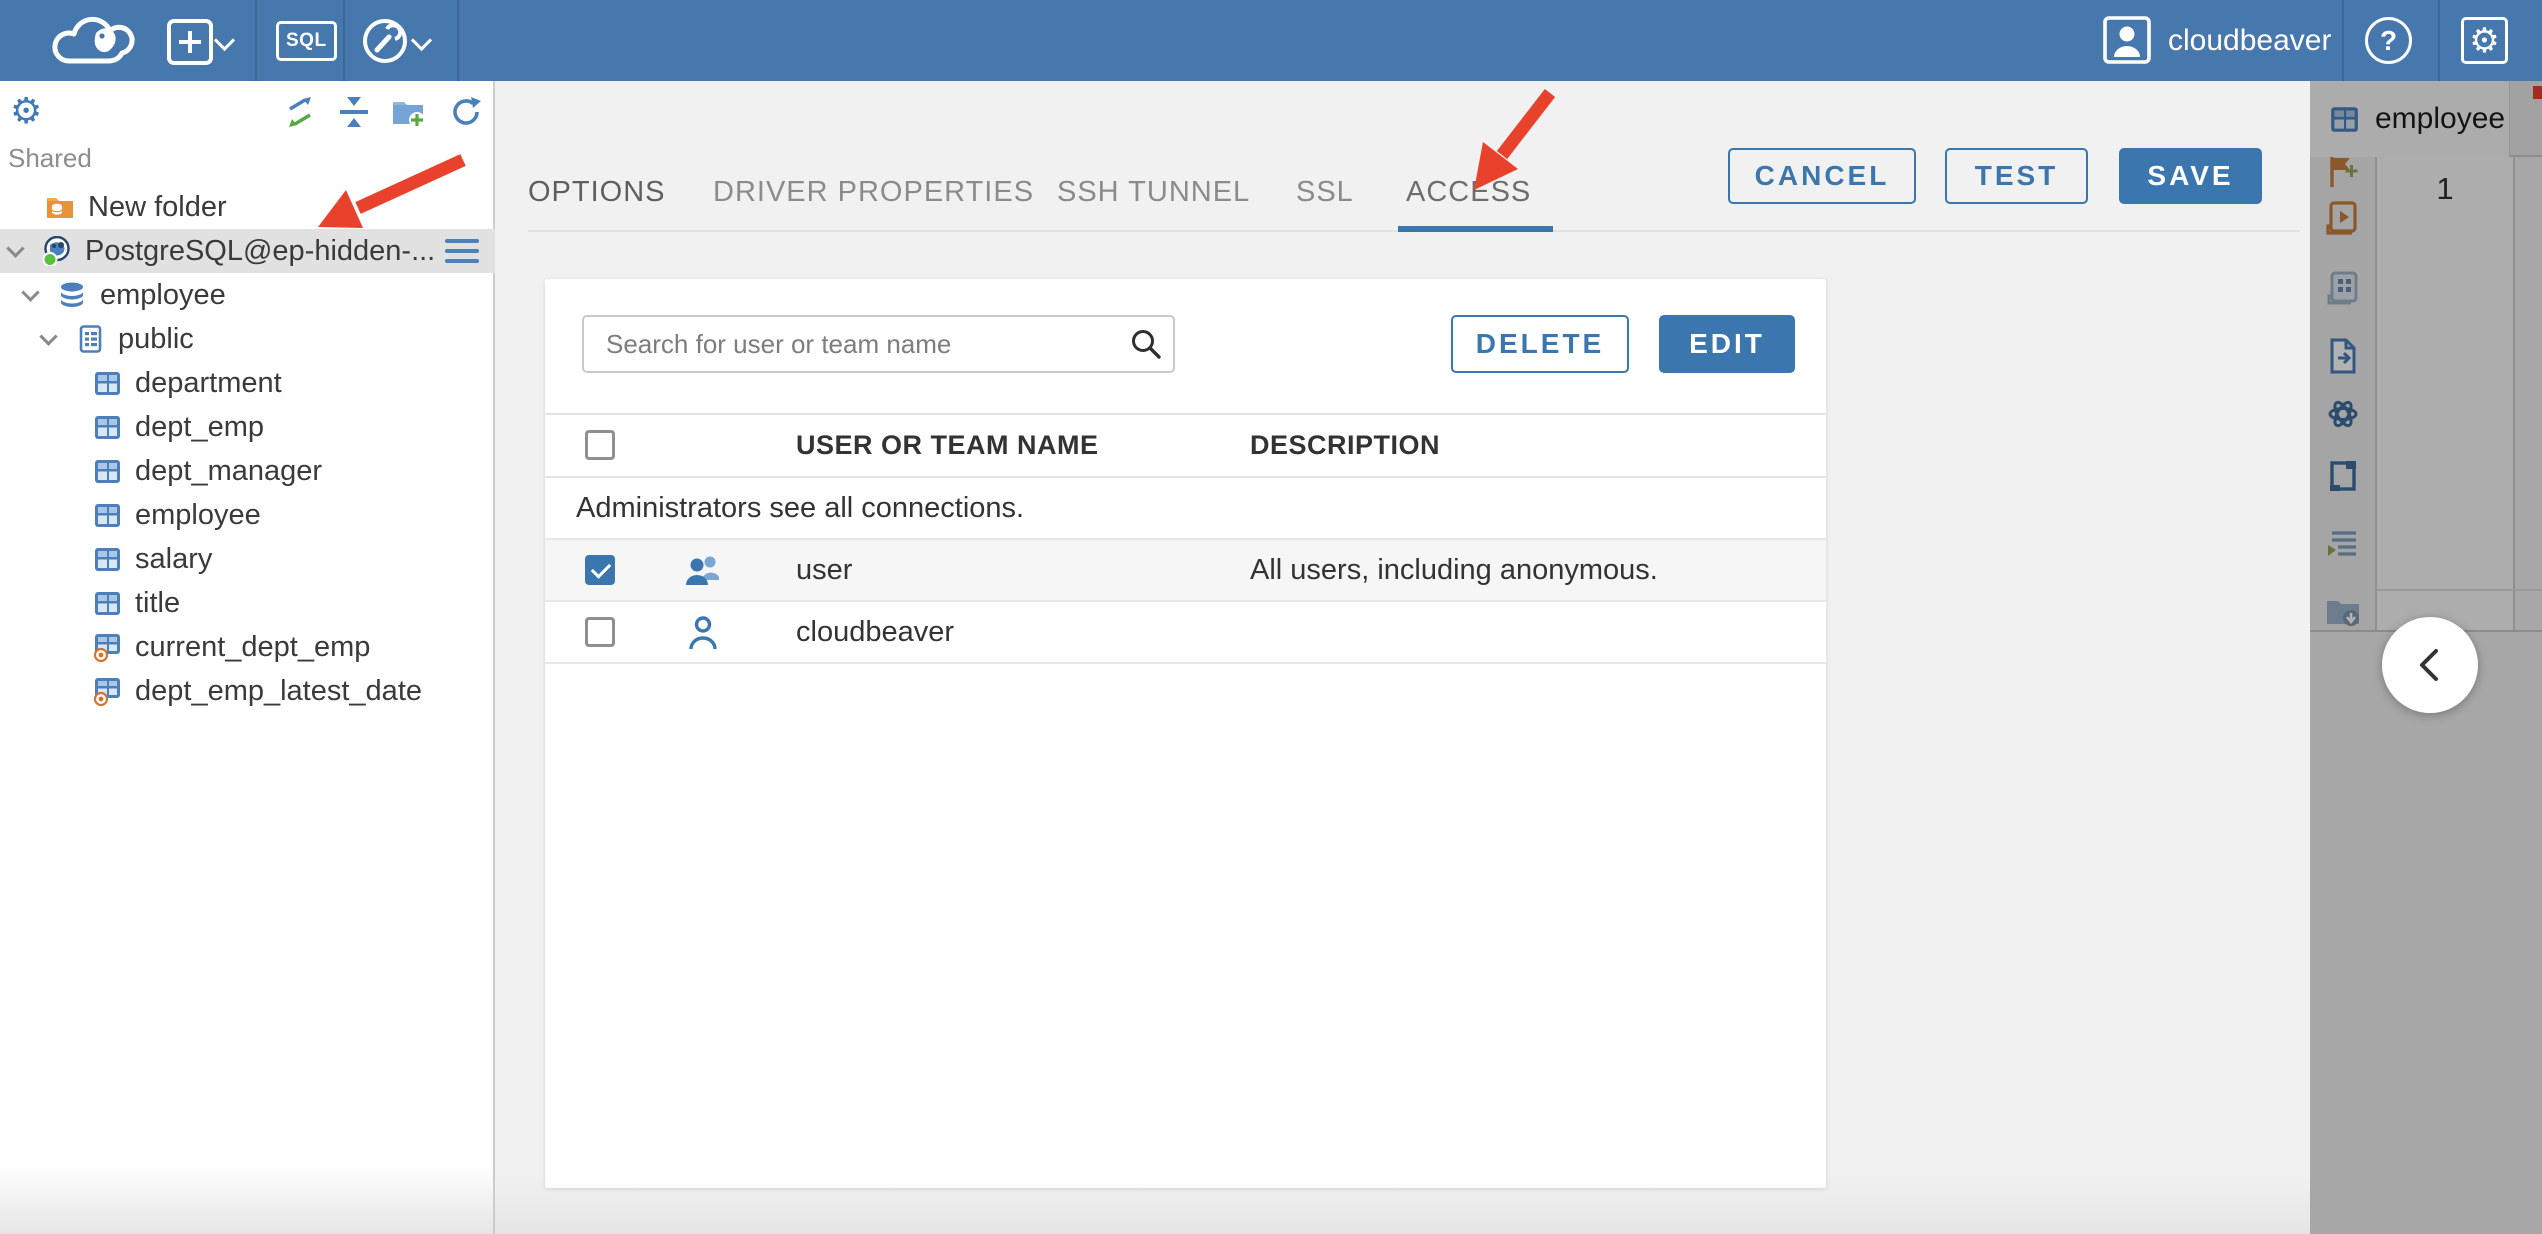  Describe the element at coordinates (247, 559) in the screenshot. I see `tree-item-salary: salary` at that location.